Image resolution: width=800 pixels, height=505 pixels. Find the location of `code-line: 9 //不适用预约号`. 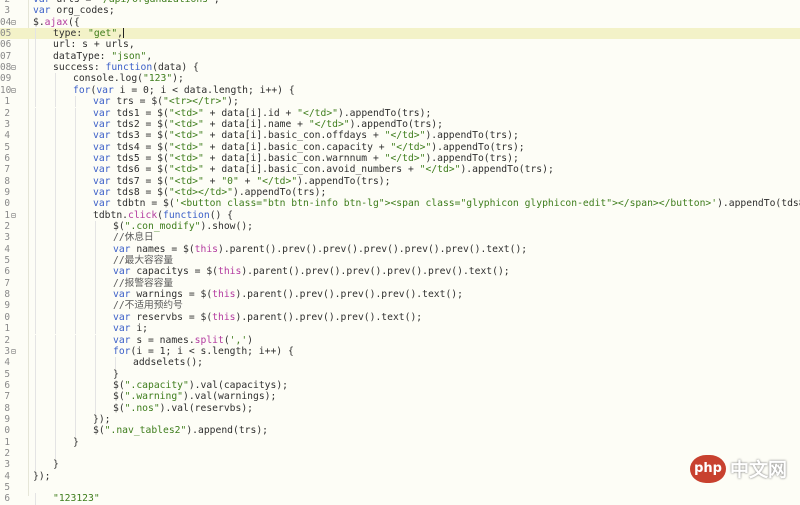

code-line: 9 //不适用预约号 is located at coordinates (400, 306).